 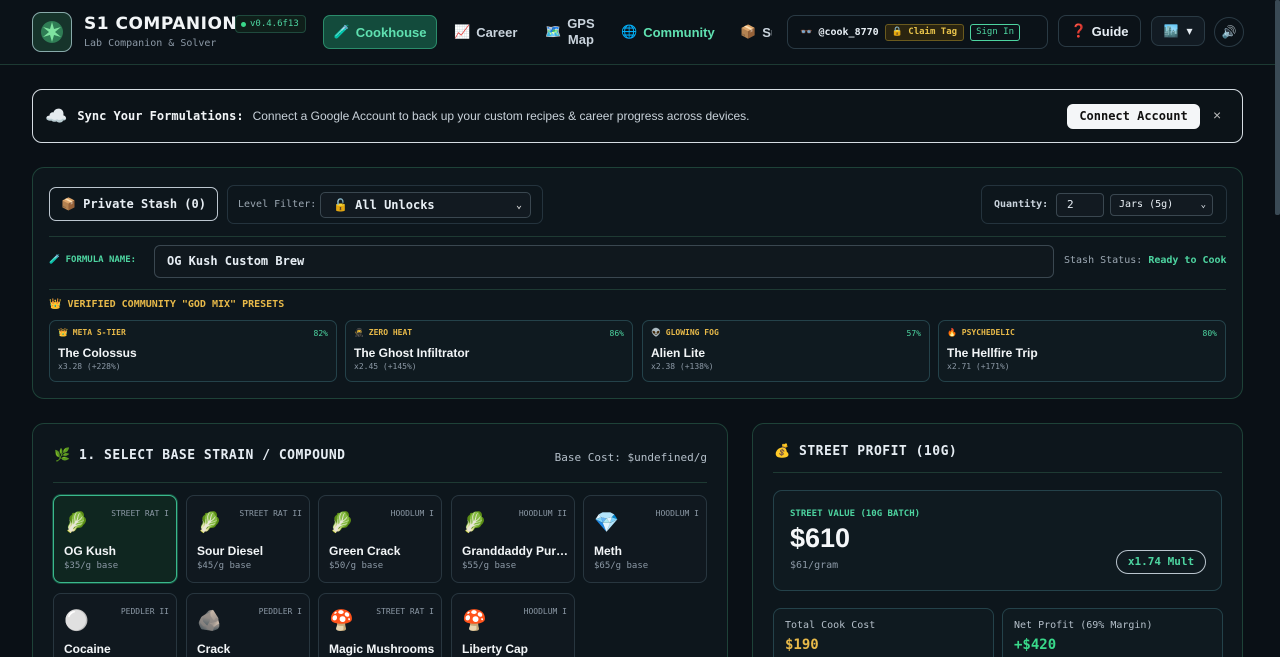 What do you see at coordinates (513, 625) in the screenshot?
I see `strain-card-liberty-cap: 🍄 HOODLUM I Liberty Cap` at bounding box center [513, 625].